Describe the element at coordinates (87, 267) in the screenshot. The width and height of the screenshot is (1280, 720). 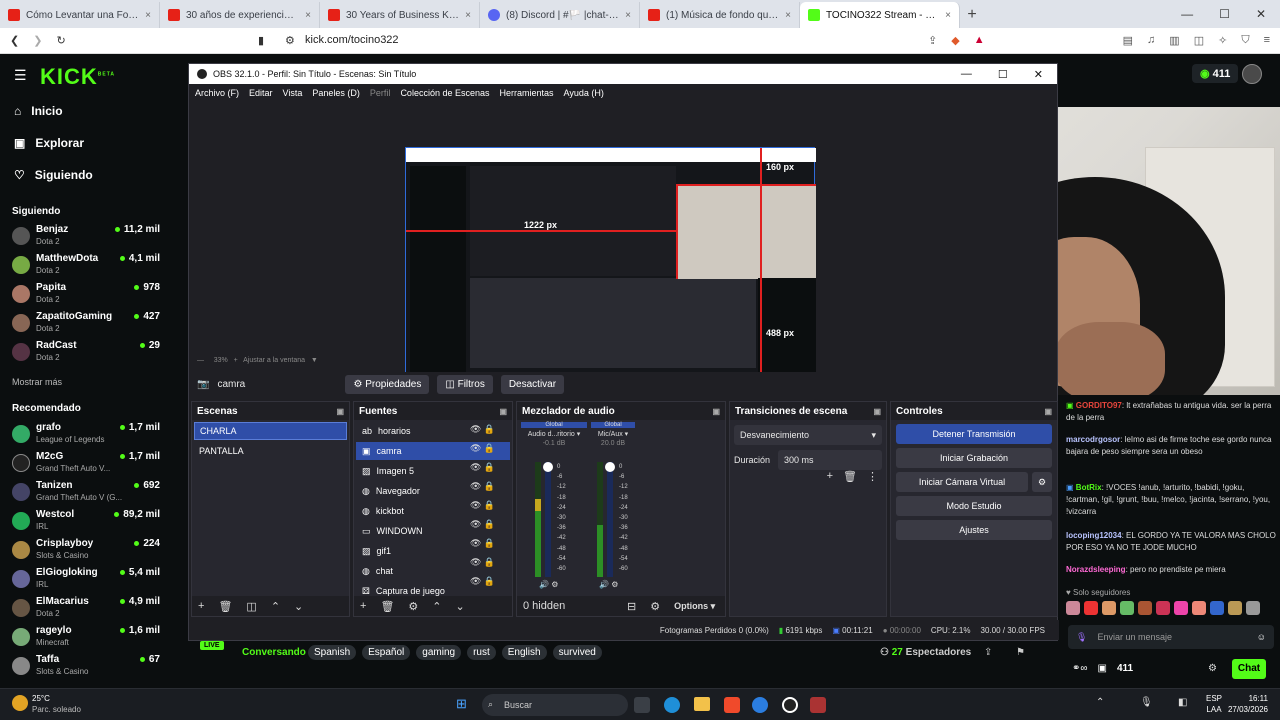
I see `channel-item: MatthewDota Dota 2 4,1 mil` at that location.